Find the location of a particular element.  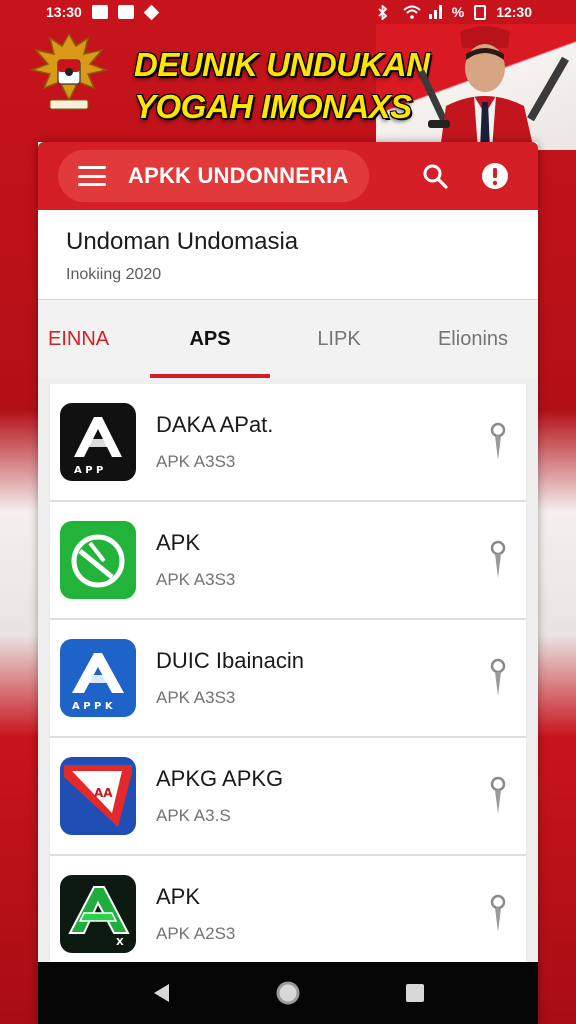

page-subtitle: Inokiing 2020 is located at coordinates (114, 274).